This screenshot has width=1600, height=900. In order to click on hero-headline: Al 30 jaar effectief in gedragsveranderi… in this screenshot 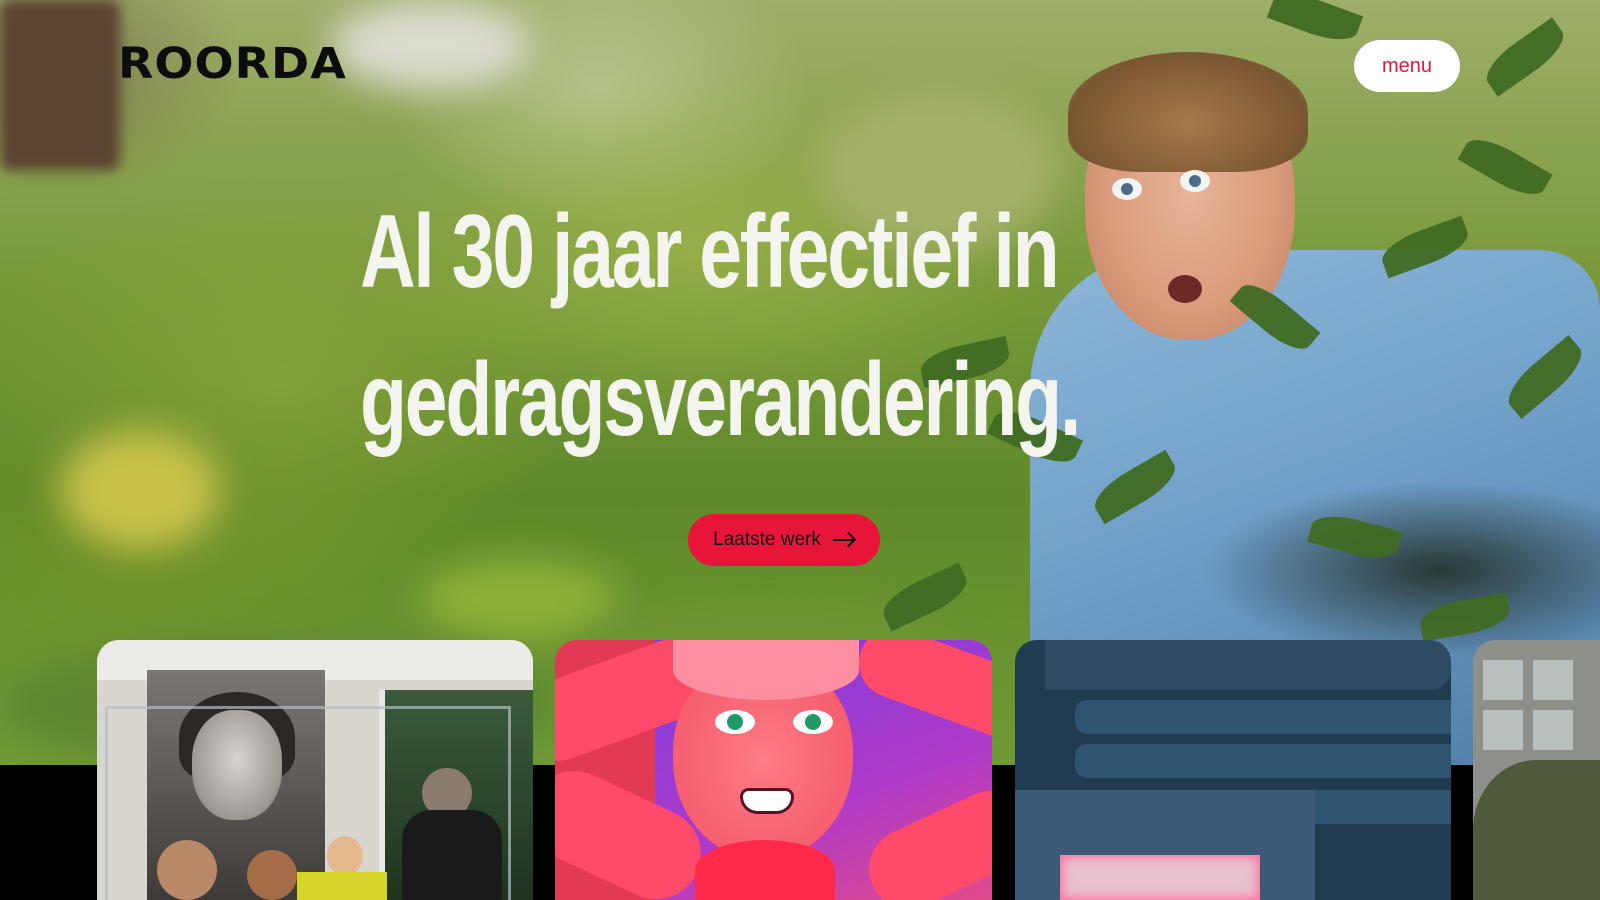, I will do `click(720, 326)`.